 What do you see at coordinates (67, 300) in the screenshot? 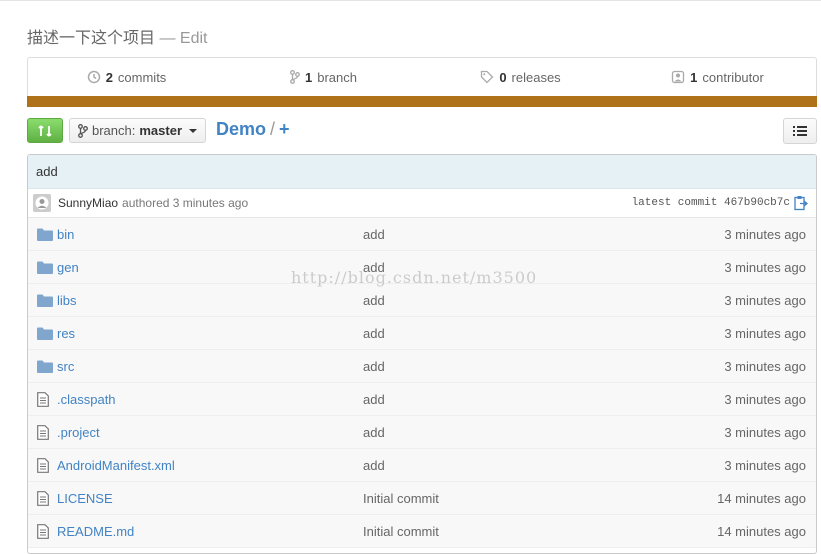
I see `file-name-link: libs` at bounding box center [67, 300].